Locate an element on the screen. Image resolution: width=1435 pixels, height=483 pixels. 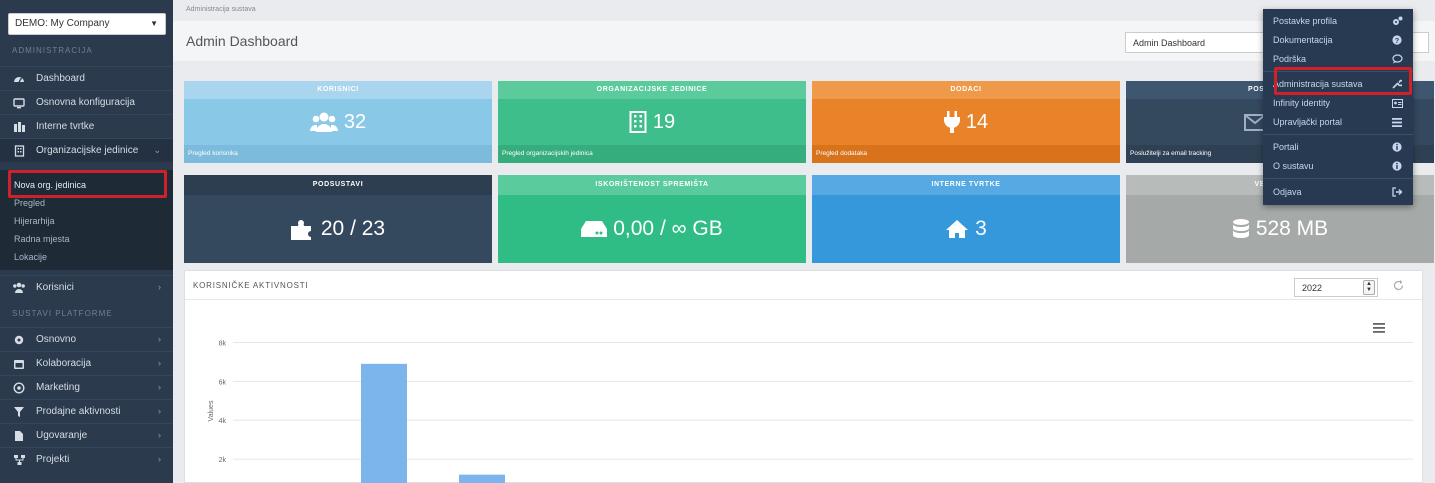
chevron-down-icon: ⌄ is located at coordinates (157, 150).